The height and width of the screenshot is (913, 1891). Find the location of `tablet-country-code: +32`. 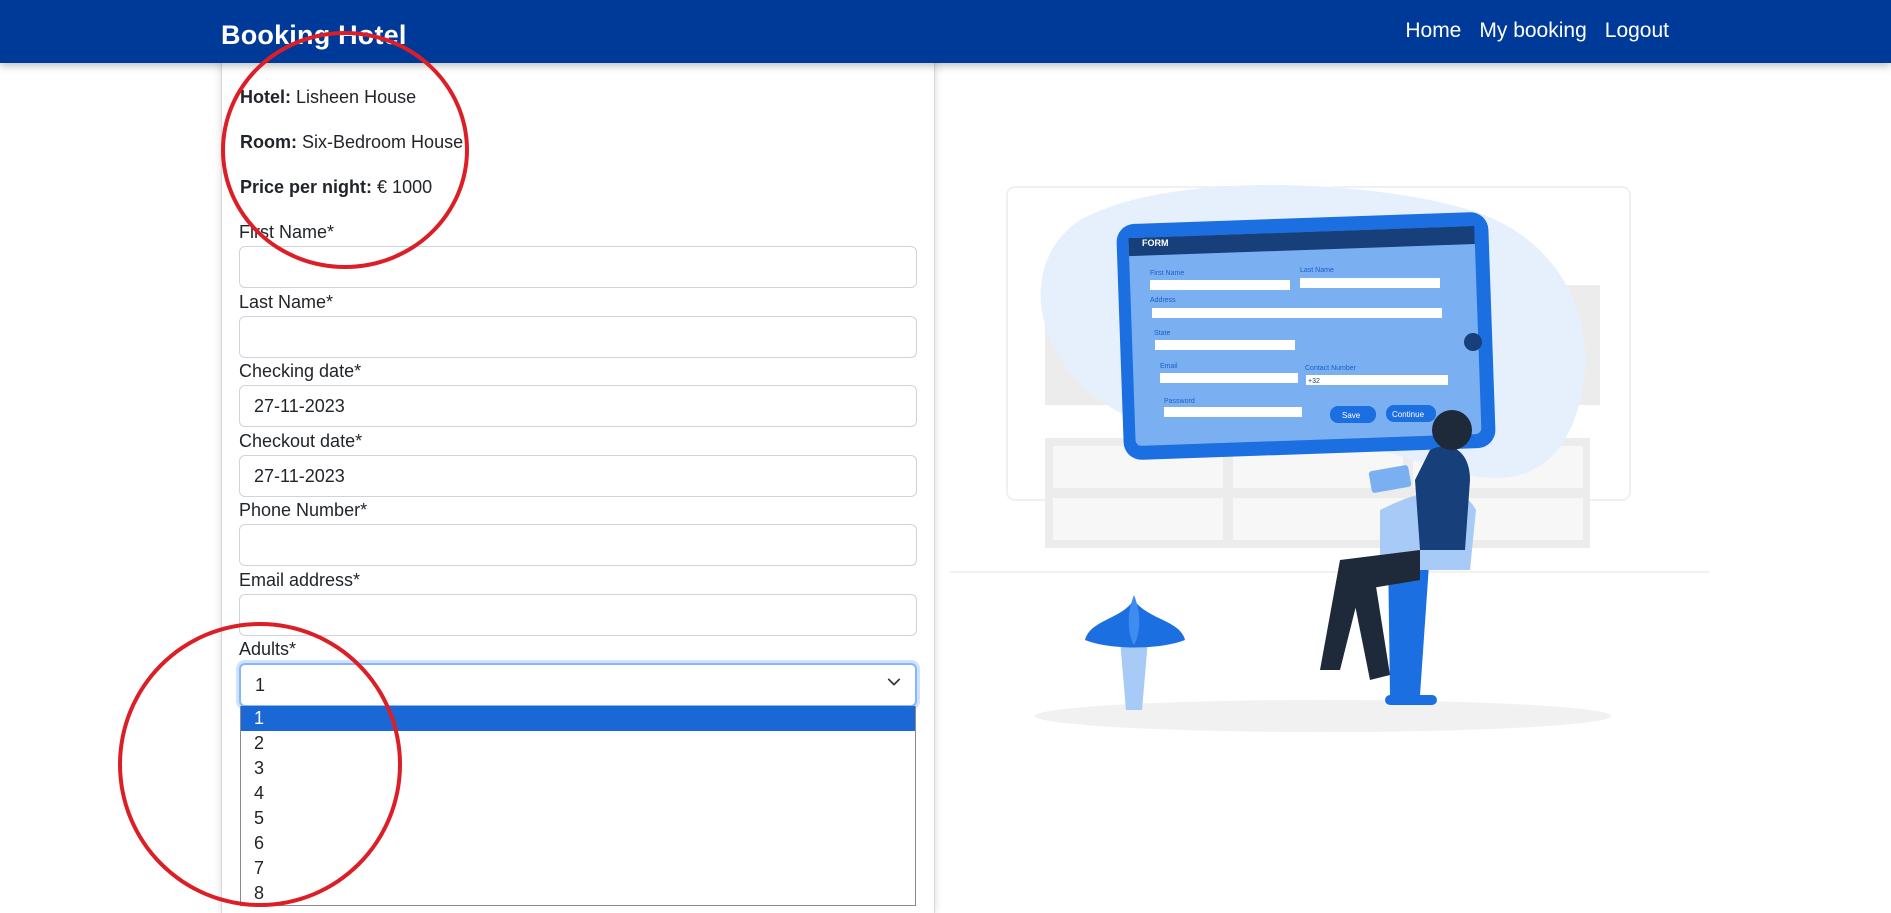

tablet-country-code: +32 is located at coordinates (1314, 381).